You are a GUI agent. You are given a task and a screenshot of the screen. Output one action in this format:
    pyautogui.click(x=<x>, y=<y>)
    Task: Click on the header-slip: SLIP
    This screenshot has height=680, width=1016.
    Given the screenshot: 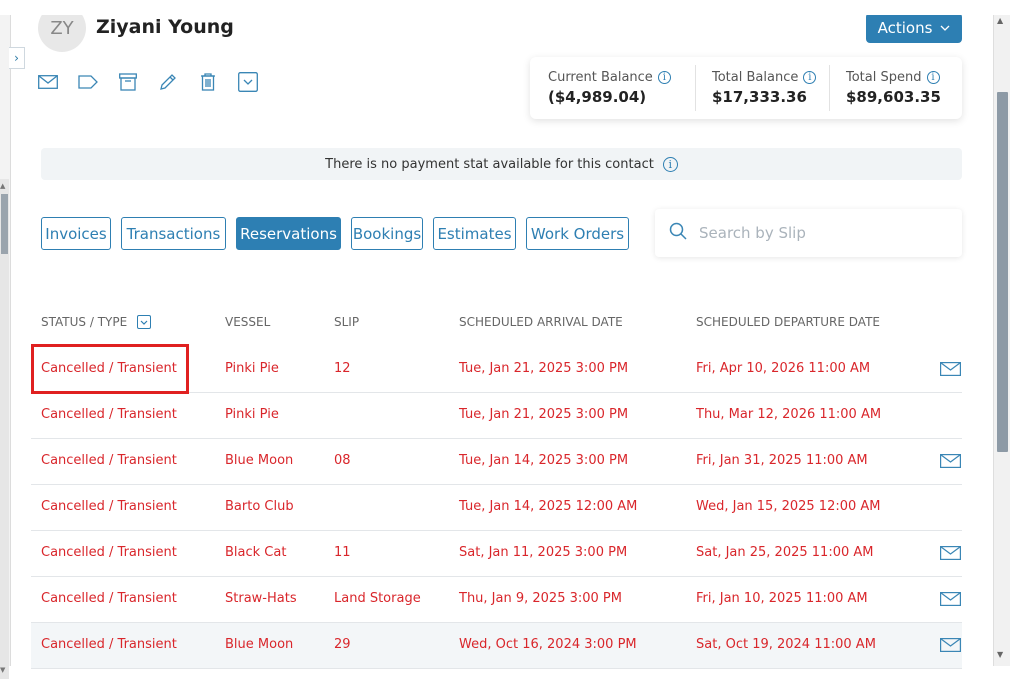 What is the action you would take?
    pyautogui.click(x=347, y=322)
    